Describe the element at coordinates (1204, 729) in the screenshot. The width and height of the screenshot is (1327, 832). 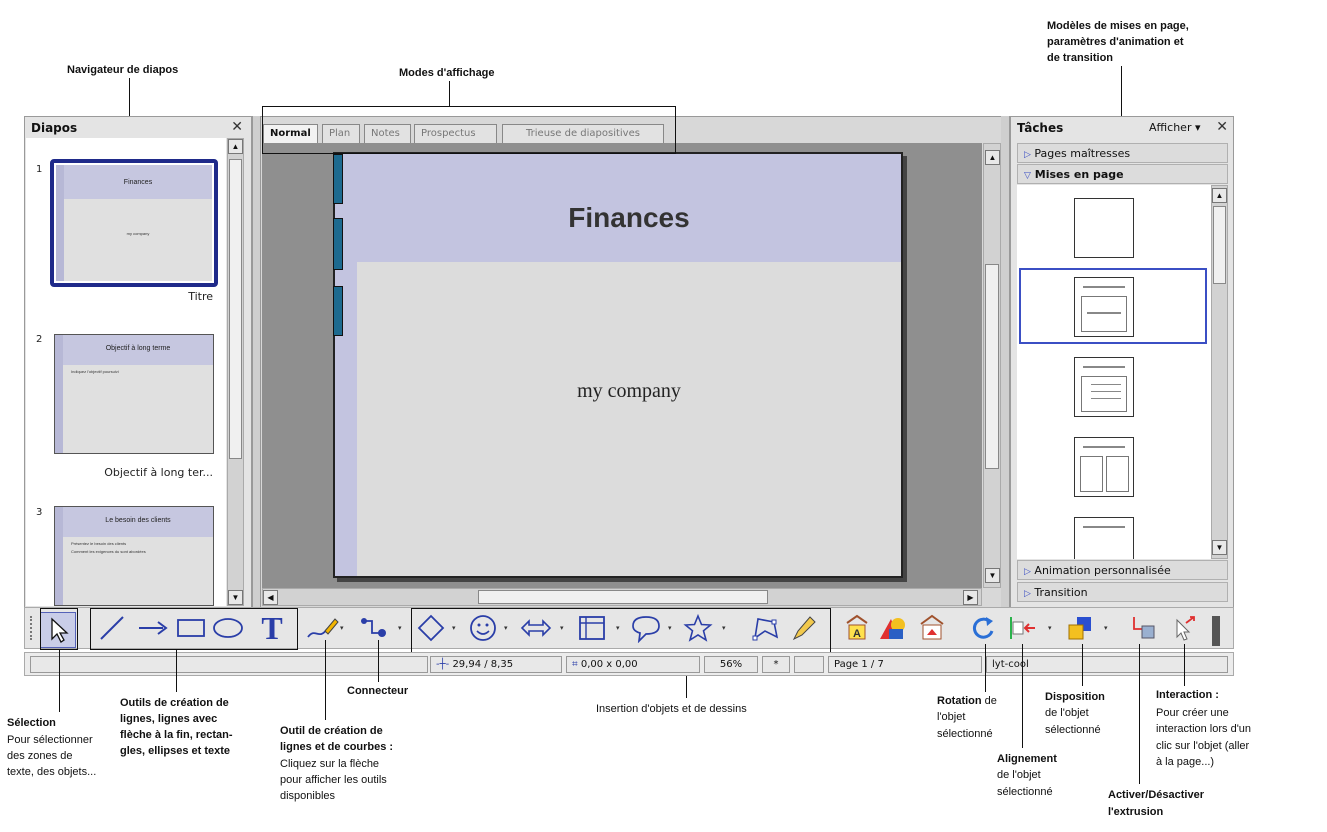
I see `callout-interaction-2: interaction lors d'un` at that location.